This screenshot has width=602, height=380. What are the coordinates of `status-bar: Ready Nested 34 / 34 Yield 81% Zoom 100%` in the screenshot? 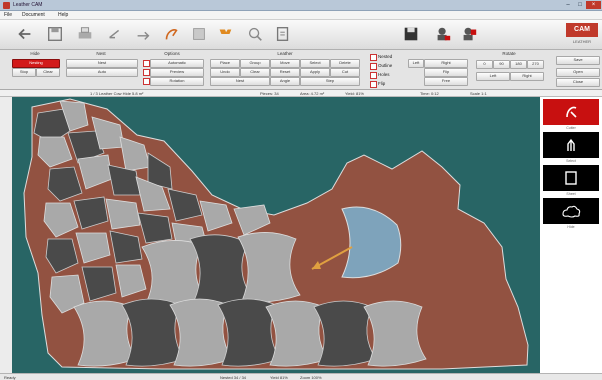 It's located at (301, 376).